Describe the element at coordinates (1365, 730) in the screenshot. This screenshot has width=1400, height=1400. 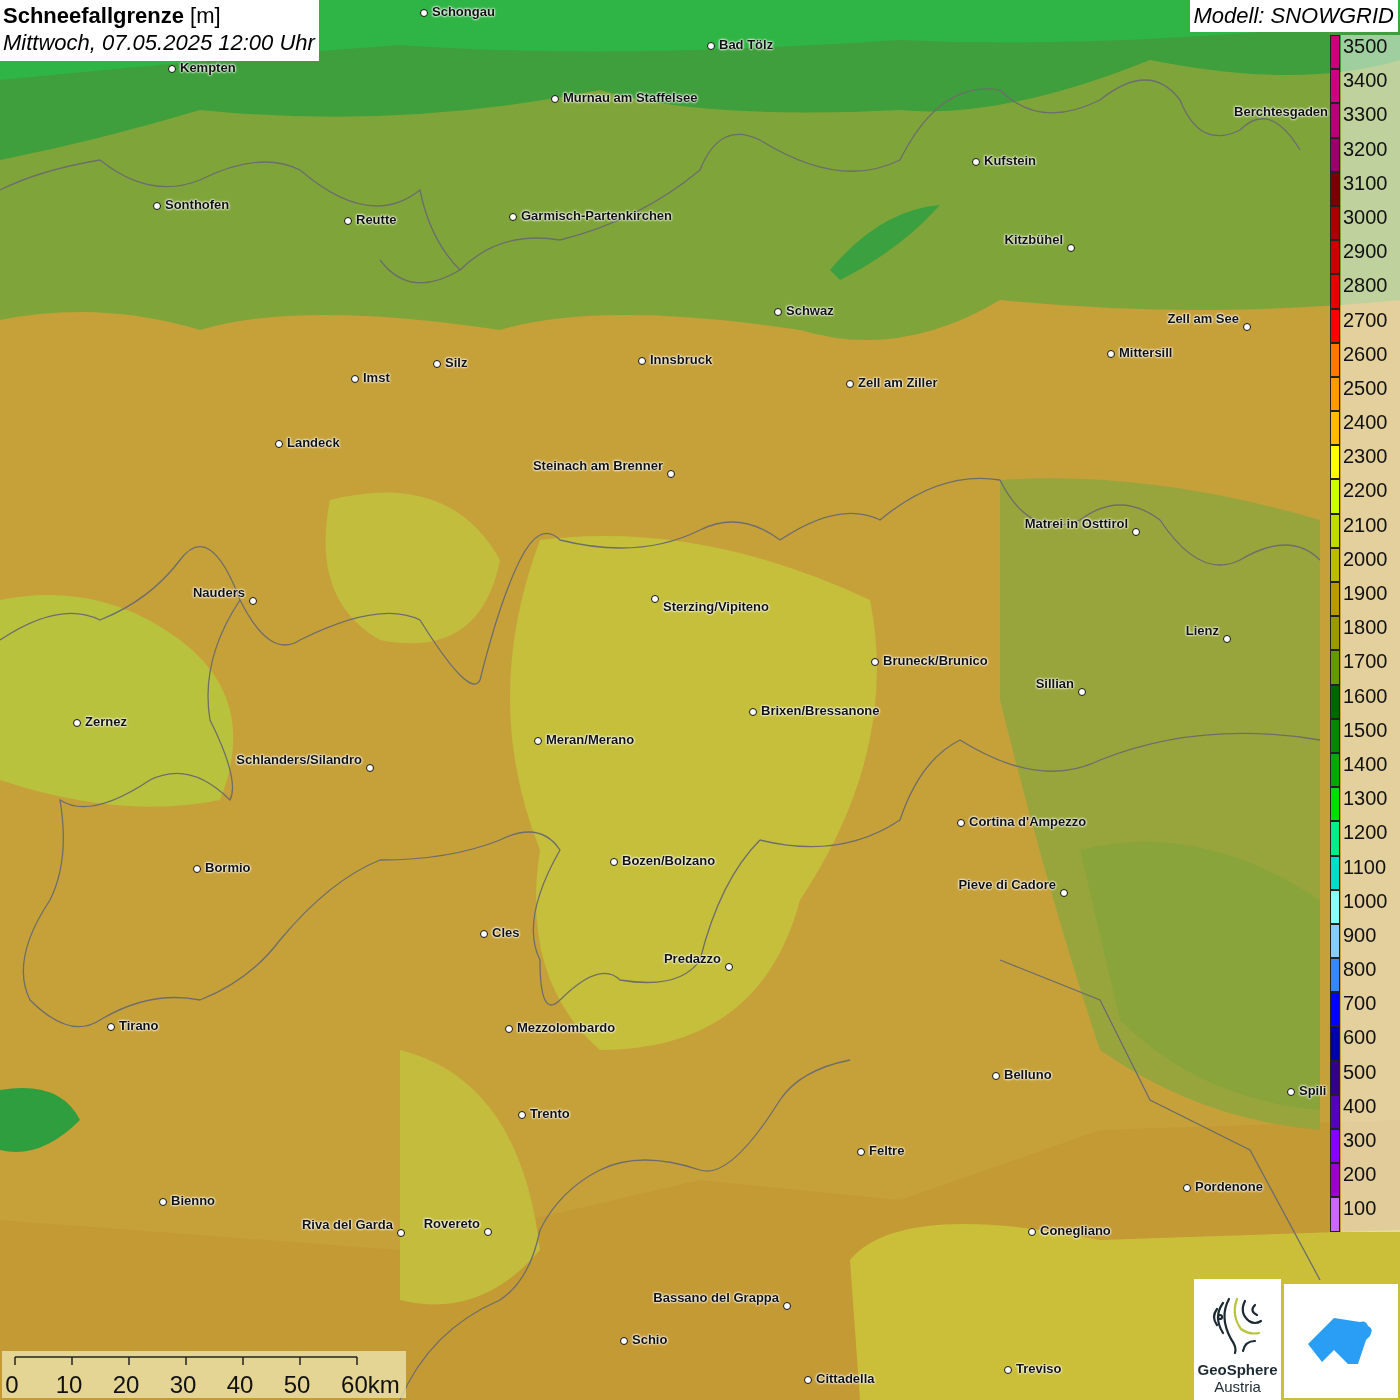
I see `legend-label: 1500` at that location.